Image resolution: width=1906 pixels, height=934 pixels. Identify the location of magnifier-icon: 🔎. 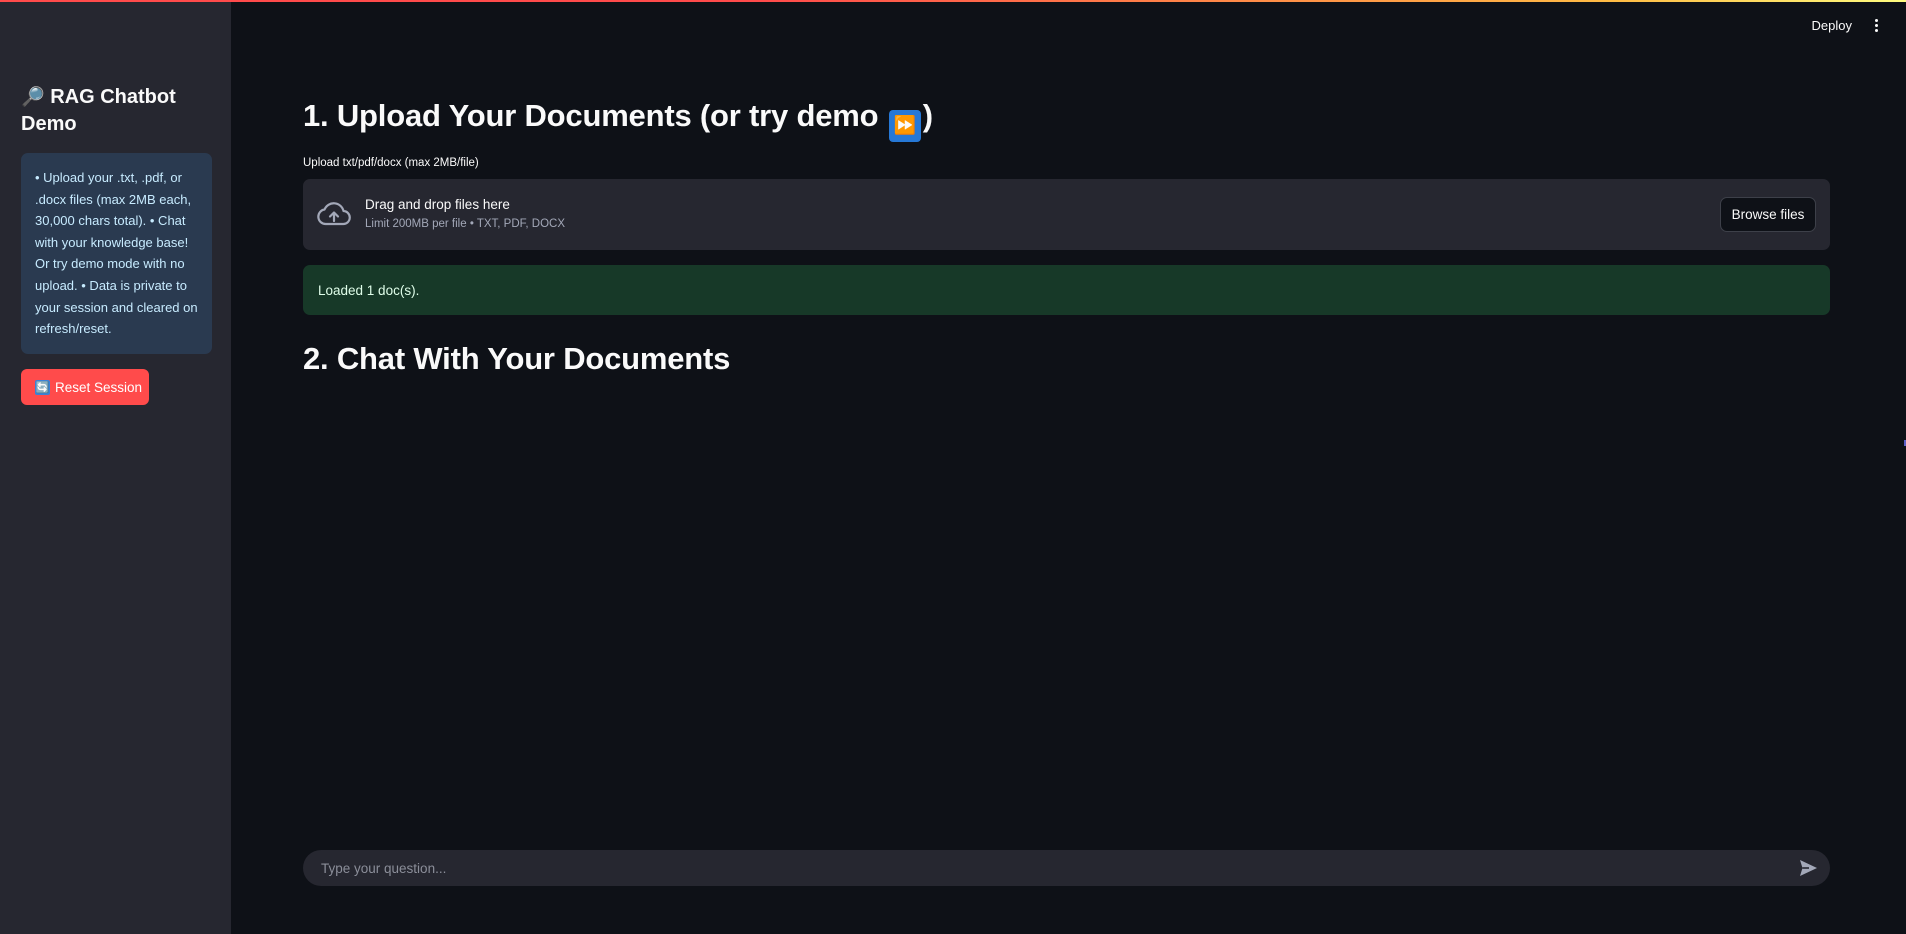
(33, 97).